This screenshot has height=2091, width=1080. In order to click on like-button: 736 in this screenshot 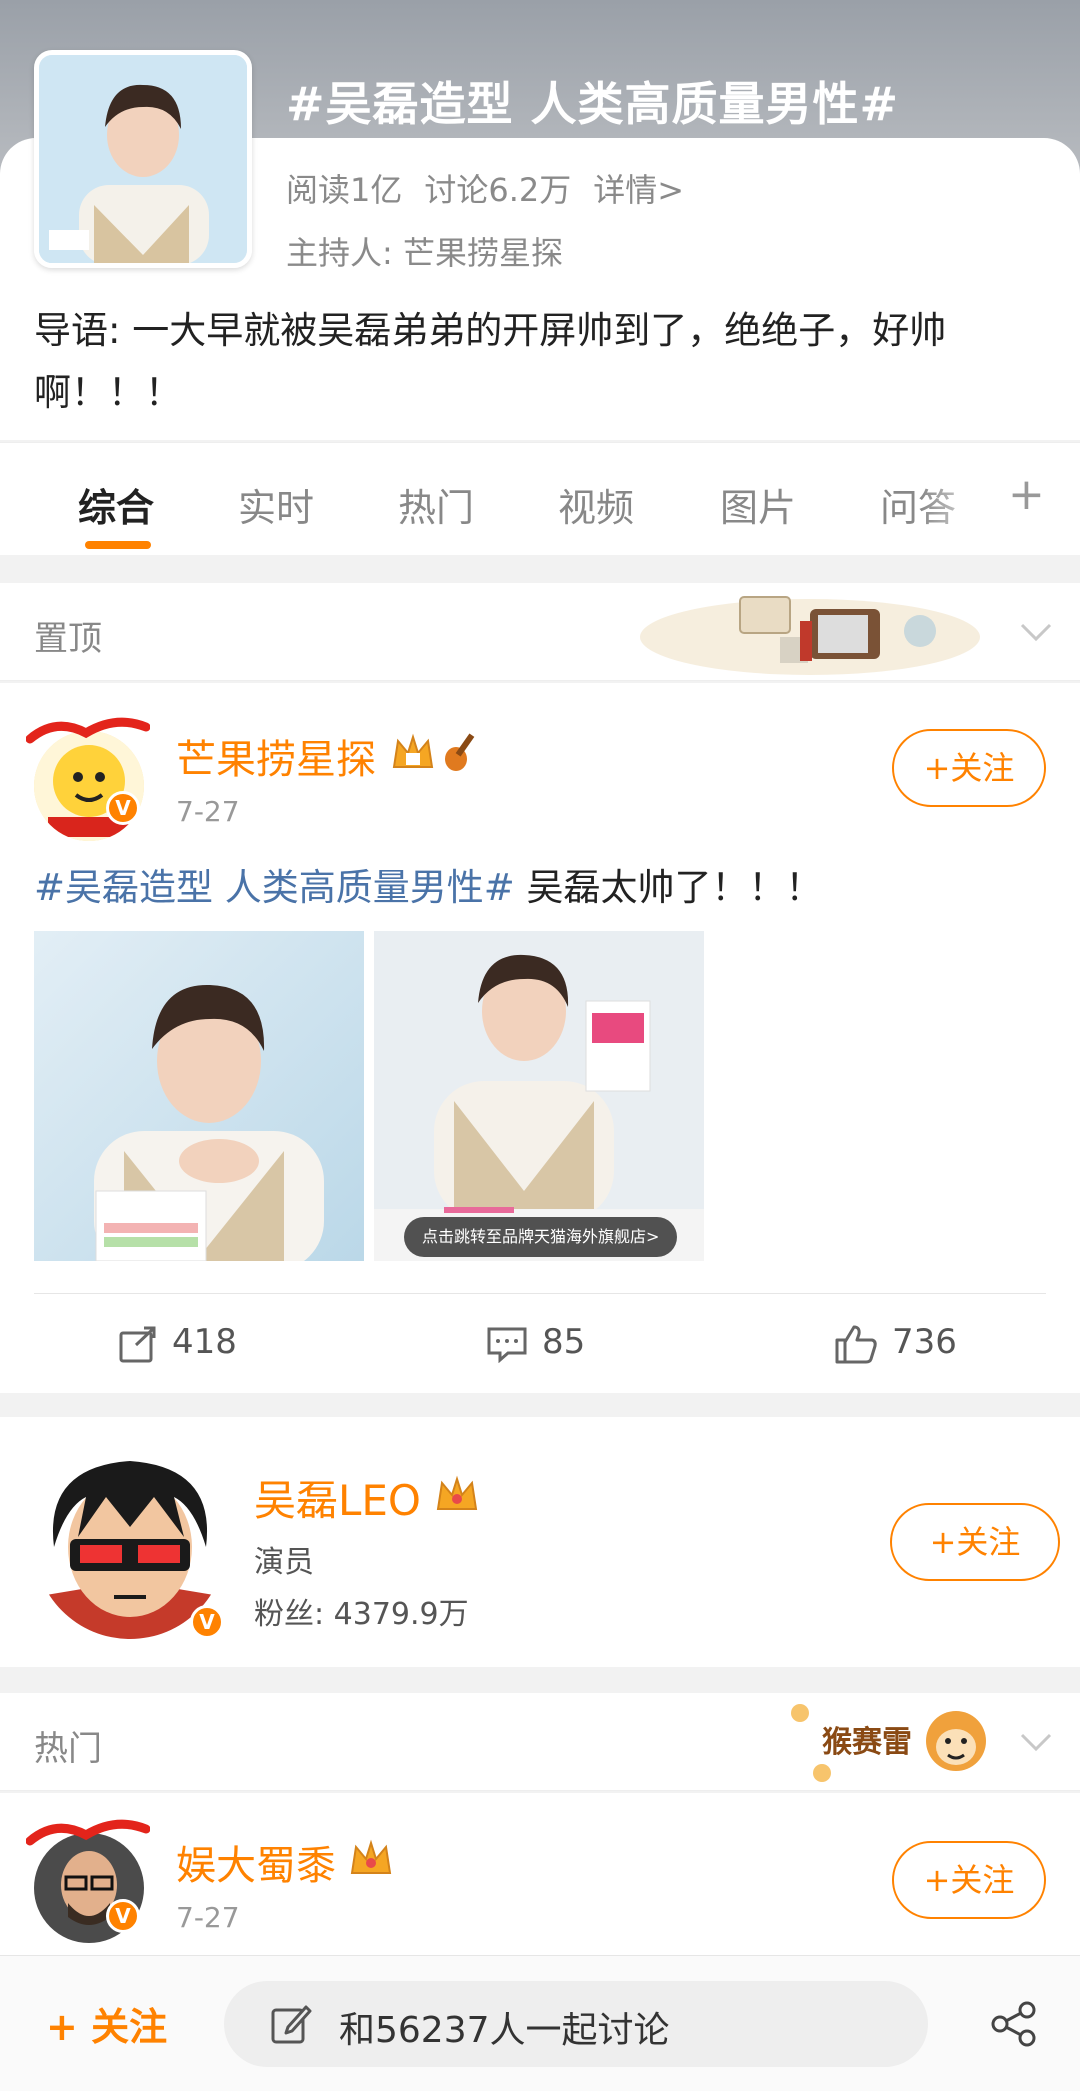, I will do `click(895, 1343)`.